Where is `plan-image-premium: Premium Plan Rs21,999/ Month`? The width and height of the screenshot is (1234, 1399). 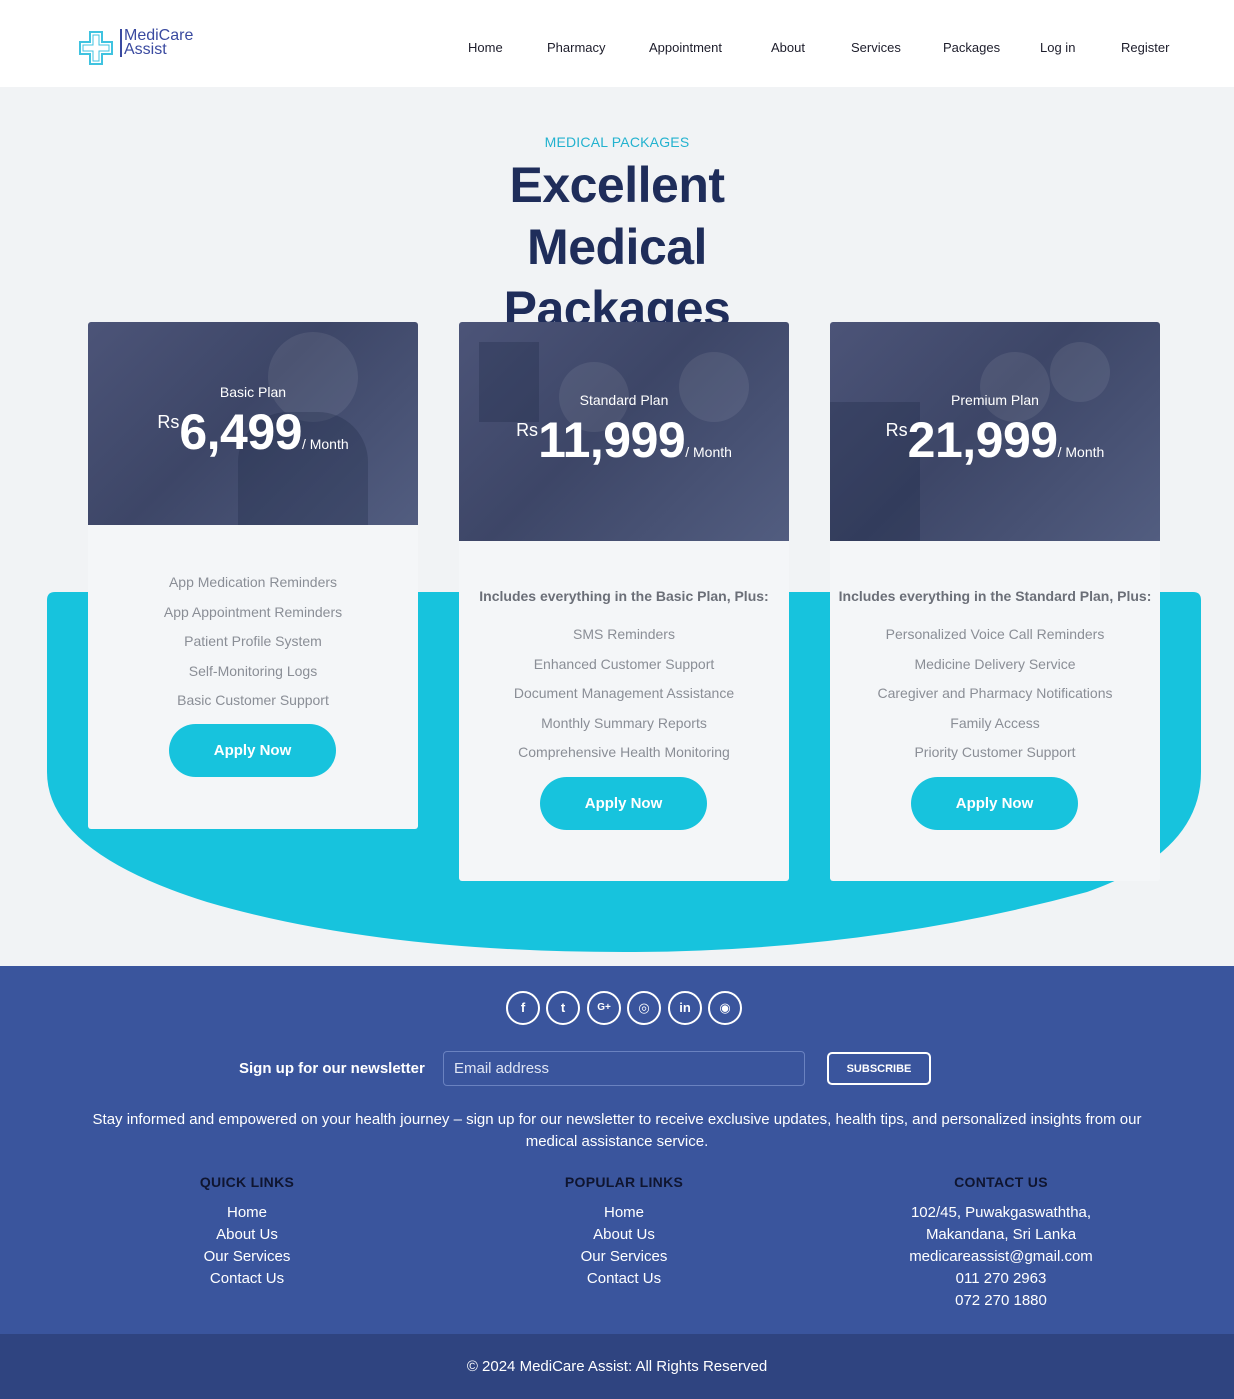 plan-image-premium: Premium Plan Rs21,999/ Month is located at coordinates (995, 431).